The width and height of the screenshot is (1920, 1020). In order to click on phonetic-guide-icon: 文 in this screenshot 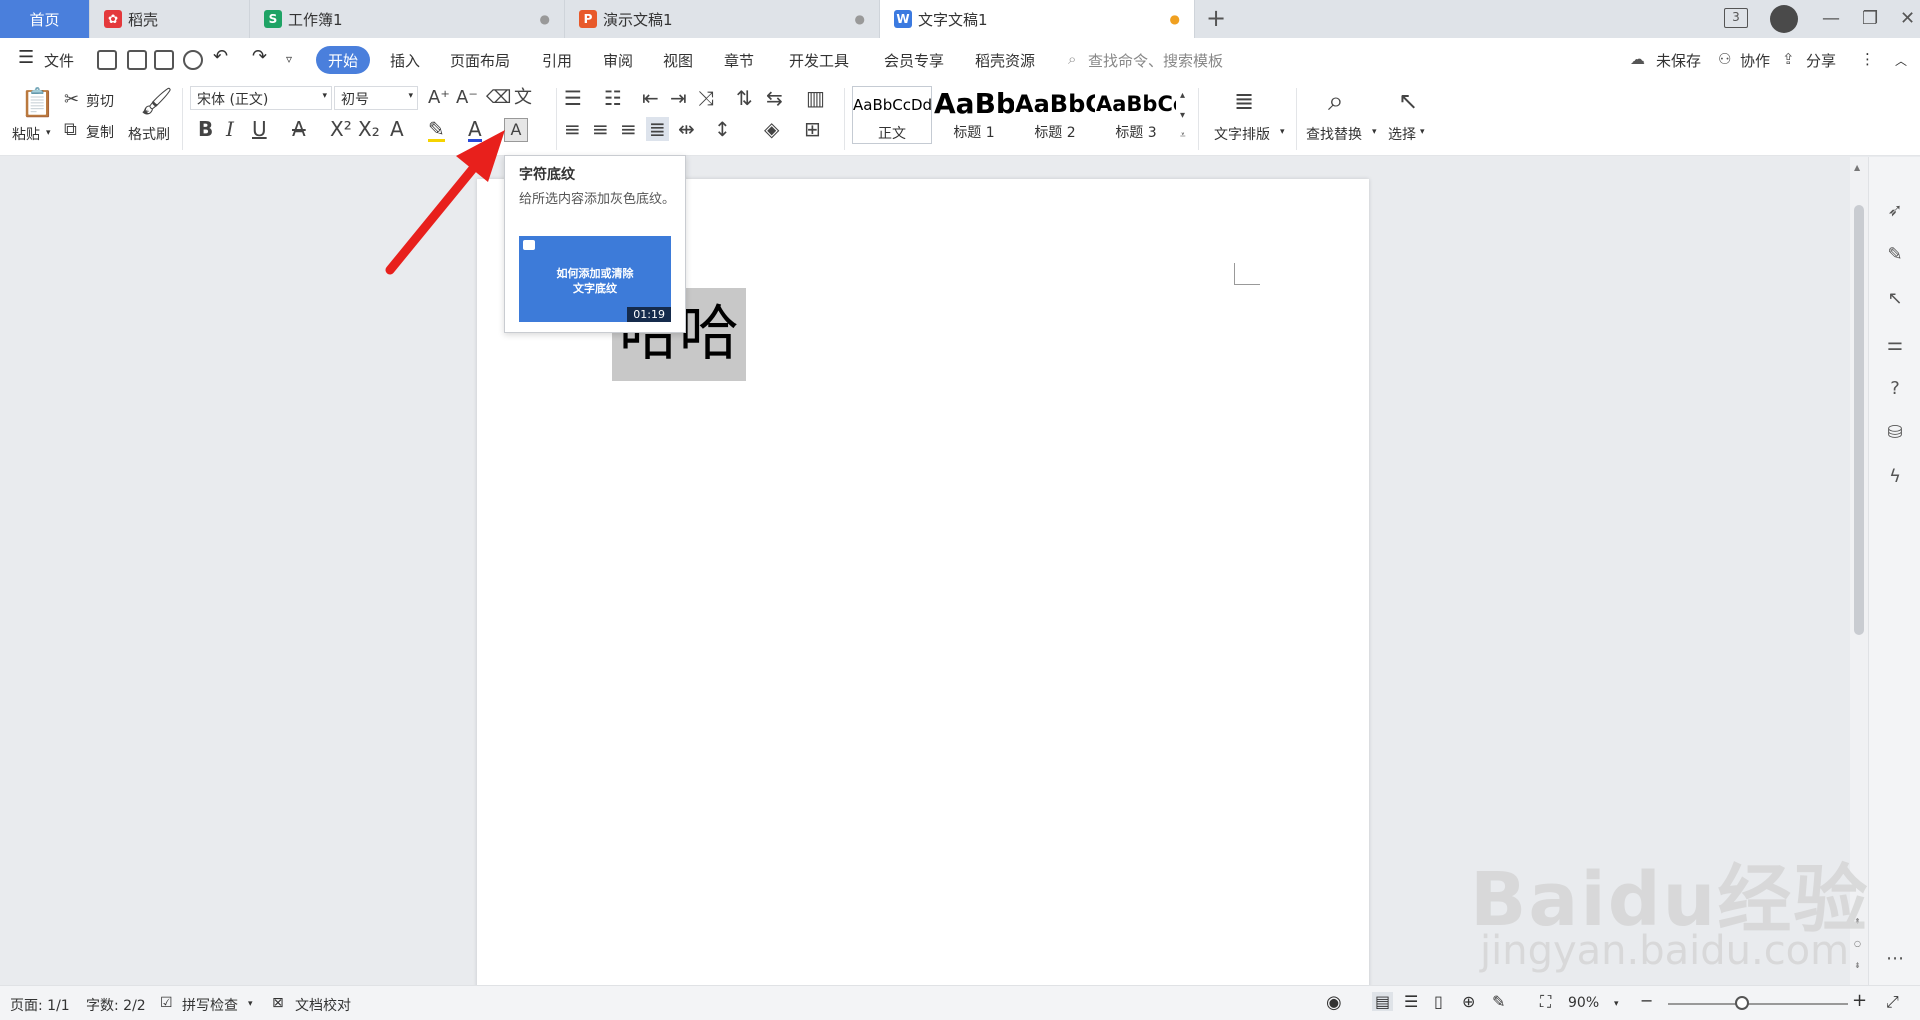, I will do `click(523, 98)`.